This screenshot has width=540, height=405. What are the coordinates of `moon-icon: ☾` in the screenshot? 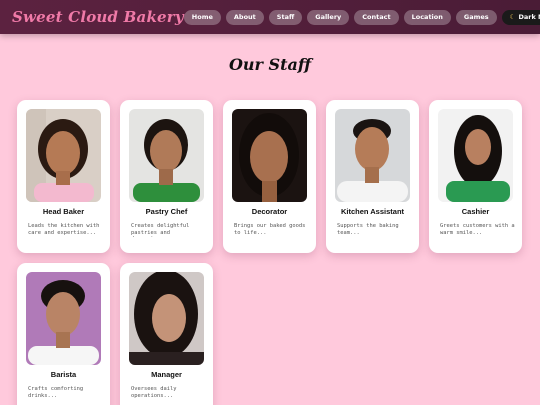 It's located at (512, 17).